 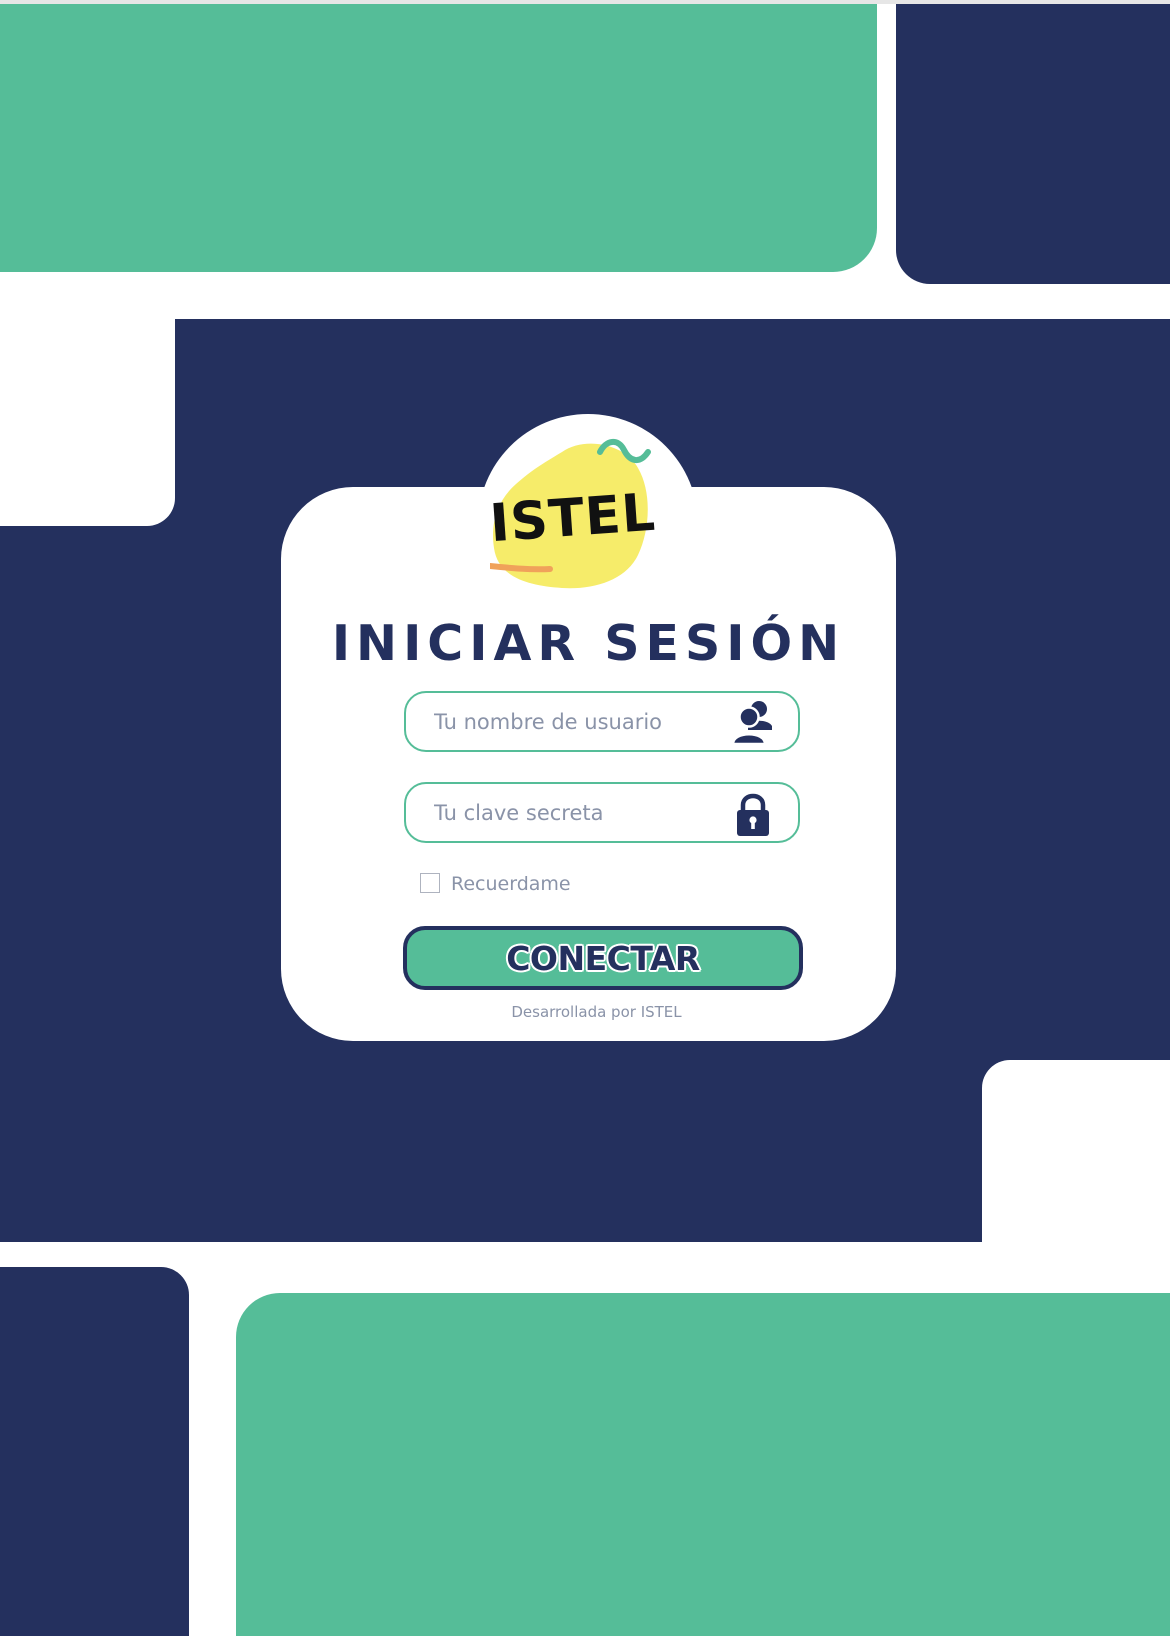 I want to click on logo-text: ISTEL, so click(x=574, y=518).